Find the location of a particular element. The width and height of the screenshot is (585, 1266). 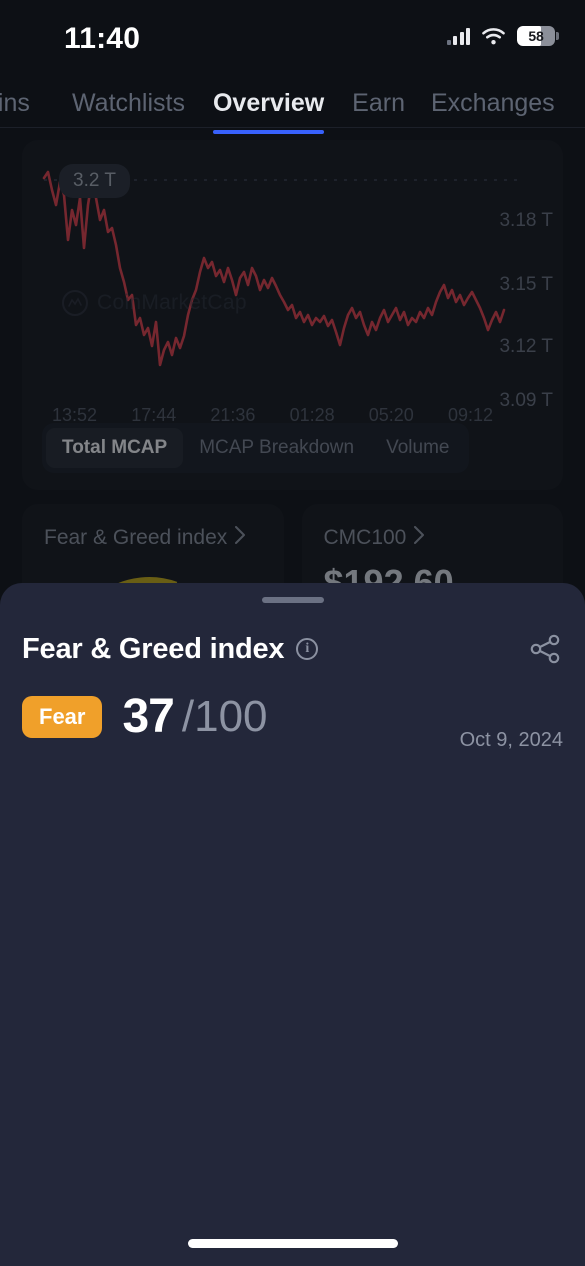

score-row: Fear 37 /100 Oct 9, 2024 is located at coordinates (292, 720).